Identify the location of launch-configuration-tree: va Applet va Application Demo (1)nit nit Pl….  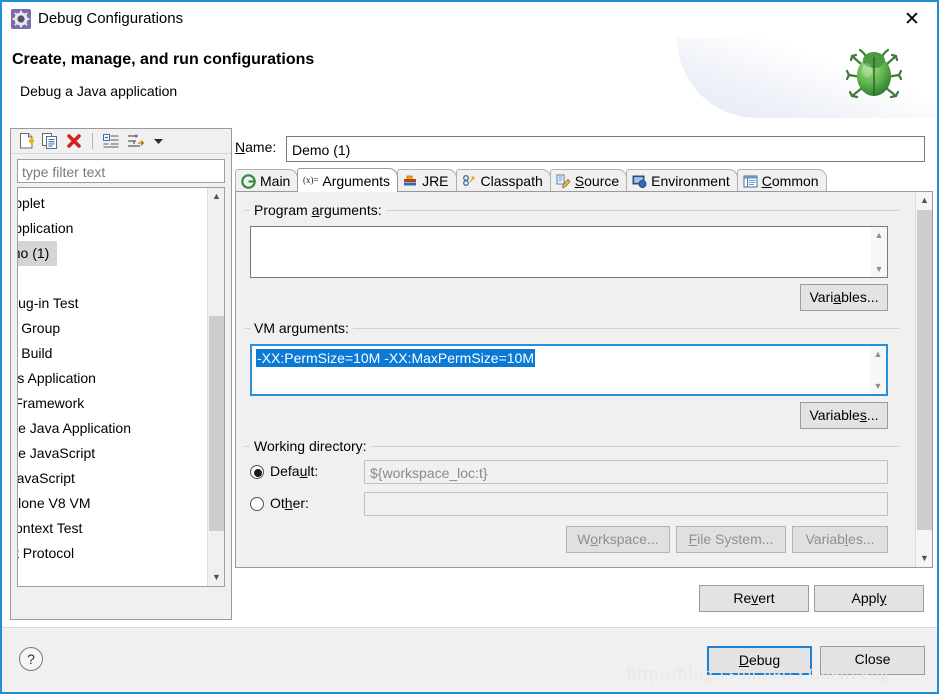
(121, 387).